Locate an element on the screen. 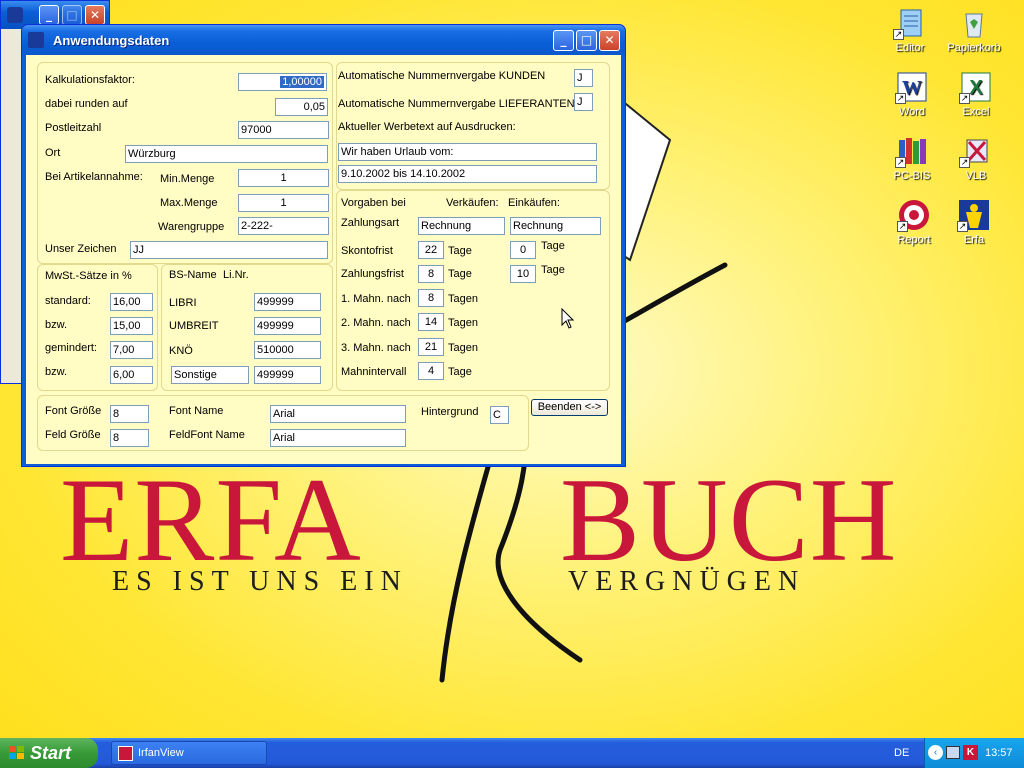 The height and width of the screenshot is (768, 1024). kalkulationsfaktor-field: 1,00000 is located at coordinates (282, 82).